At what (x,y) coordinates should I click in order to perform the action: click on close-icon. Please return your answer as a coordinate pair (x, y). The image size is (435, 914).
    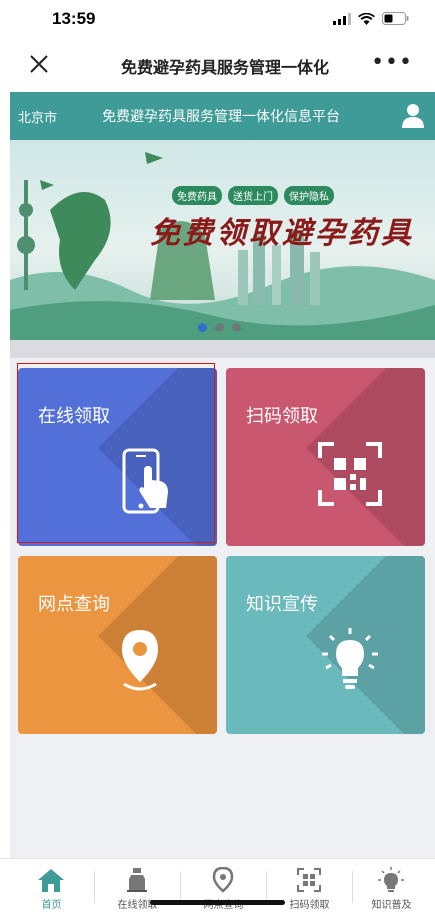
    Looking at the image, I should click on (39, 64).